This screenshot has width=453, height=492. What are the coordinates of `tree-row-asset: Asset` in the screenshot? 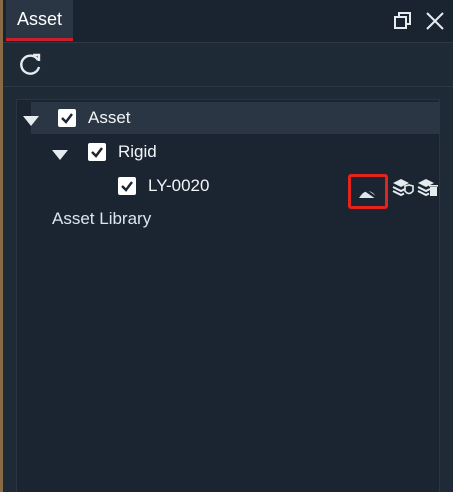 It's located at (231, 118).